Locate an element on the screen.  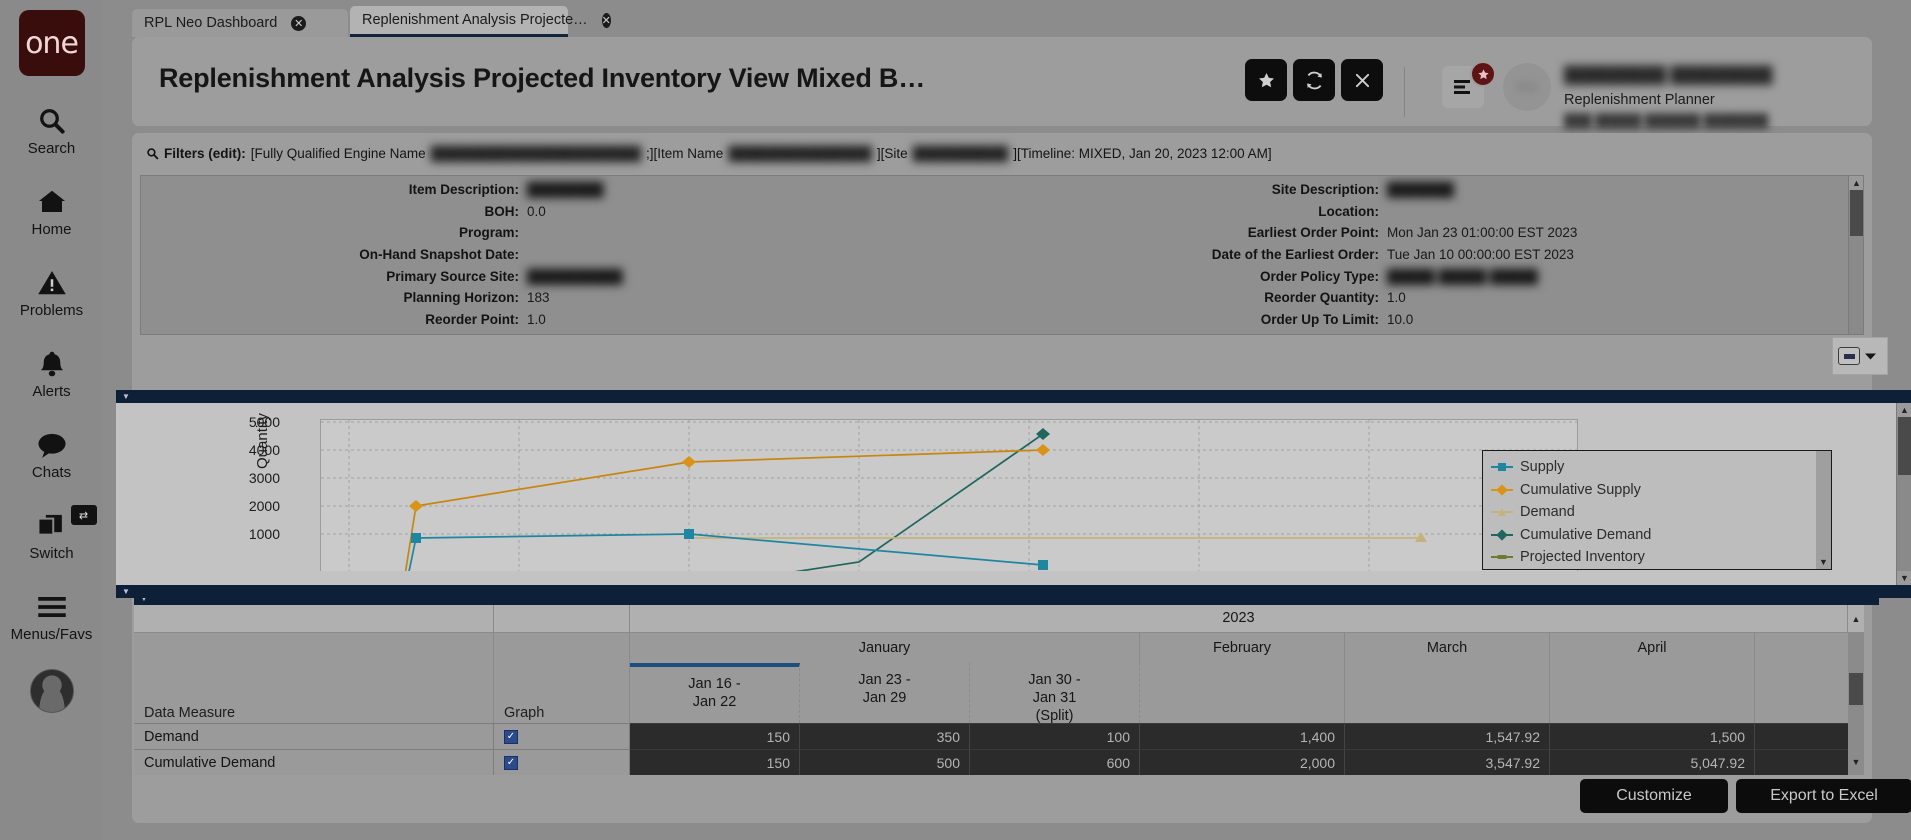
table-month-band: January February March April is located at coordinates (999, 648).